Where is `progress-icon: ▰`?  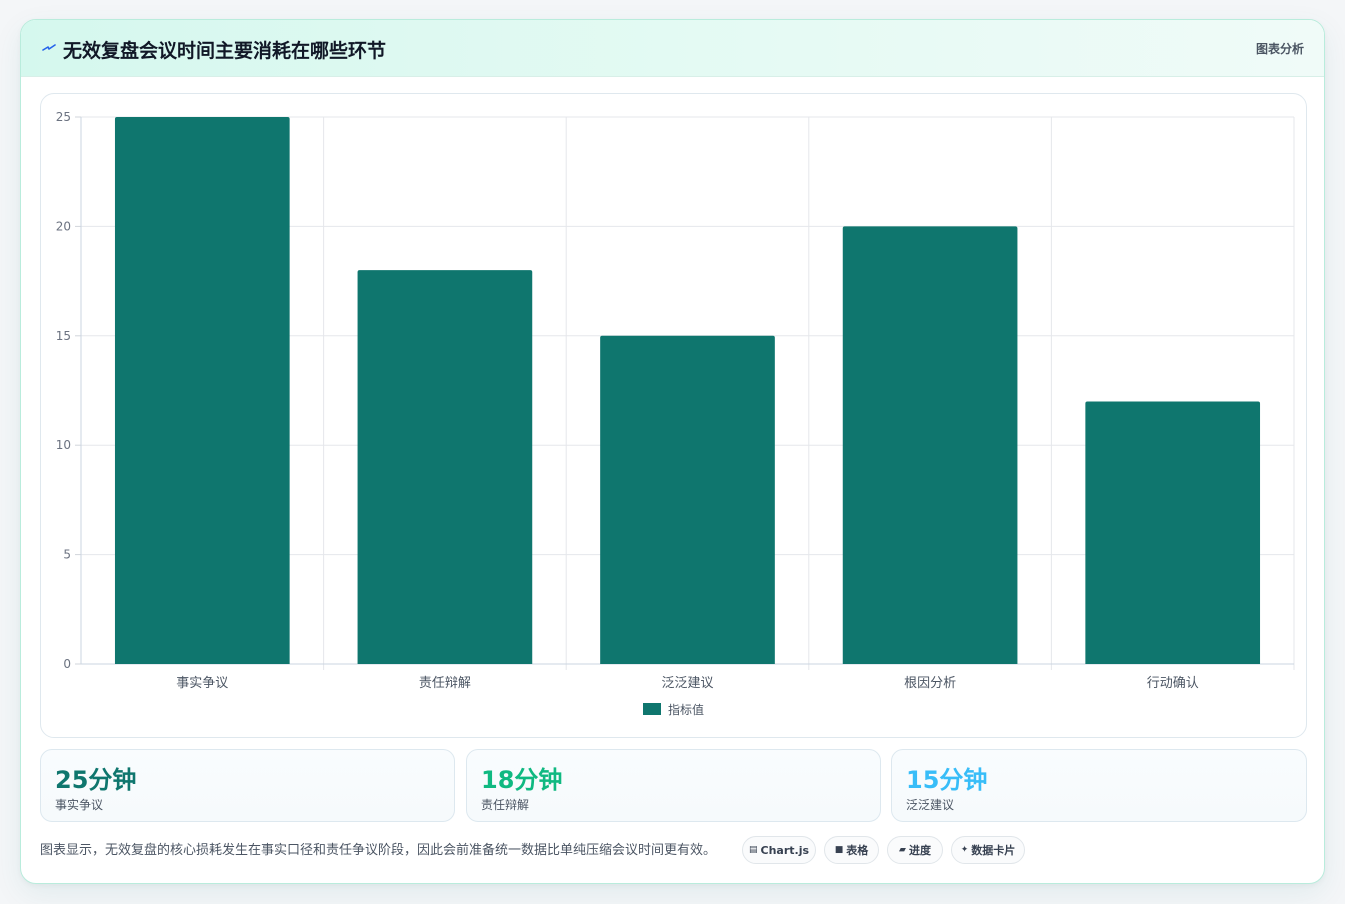
progress-icon: ▰ is located at coordinates (902, 850).